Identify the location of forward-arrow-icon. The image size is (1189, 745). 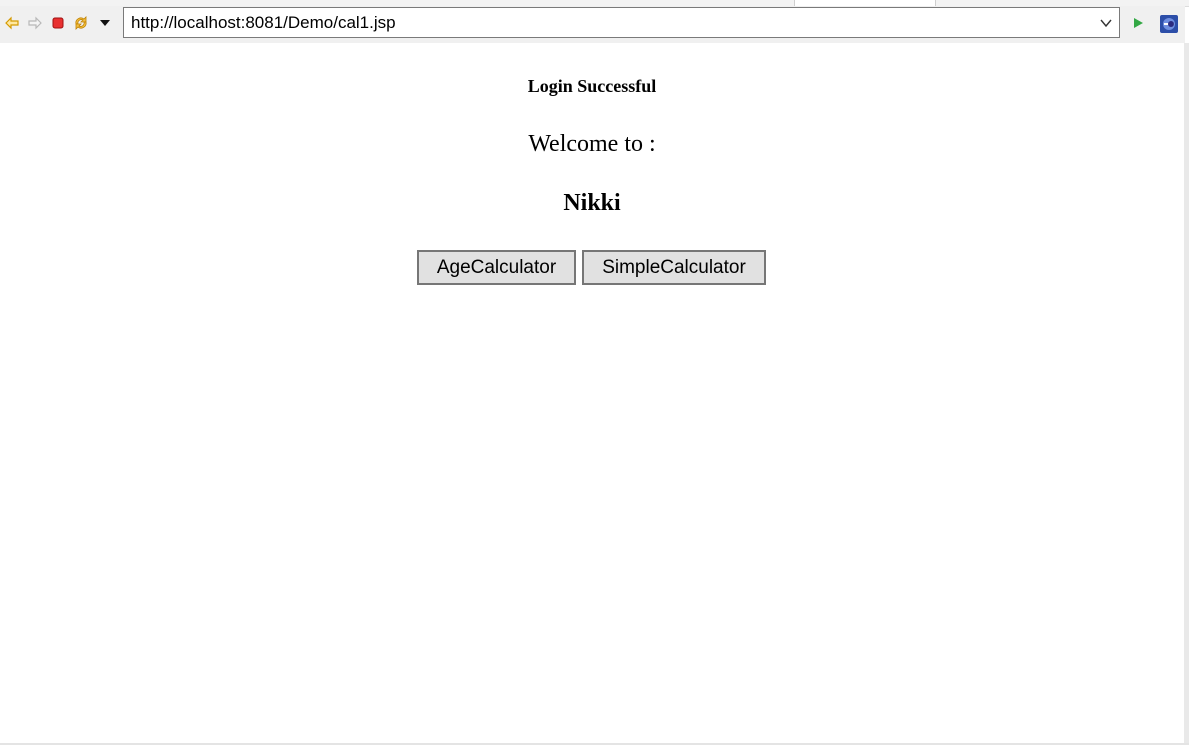
(35, 23).